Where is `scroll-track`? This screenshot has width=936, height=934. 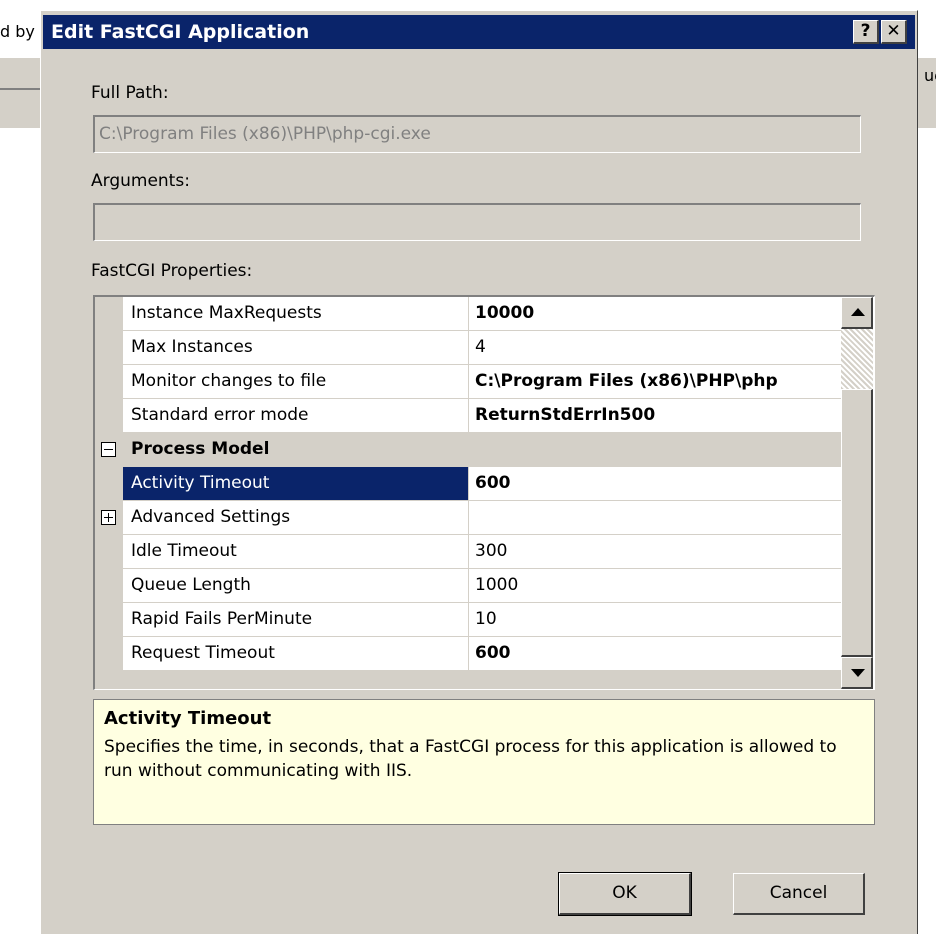 scroll-track is located at coordinates (857, 359).